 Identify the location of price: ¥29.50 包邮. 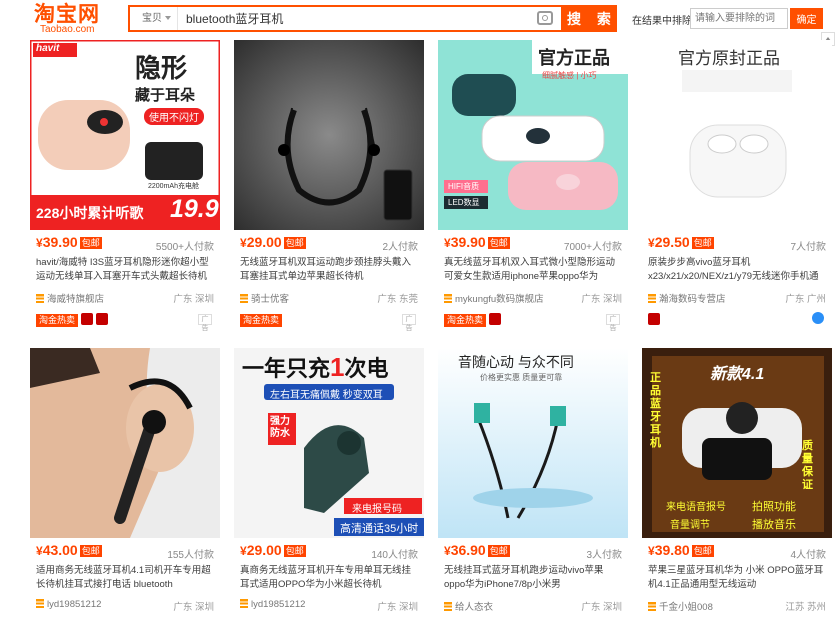
(681, 242).